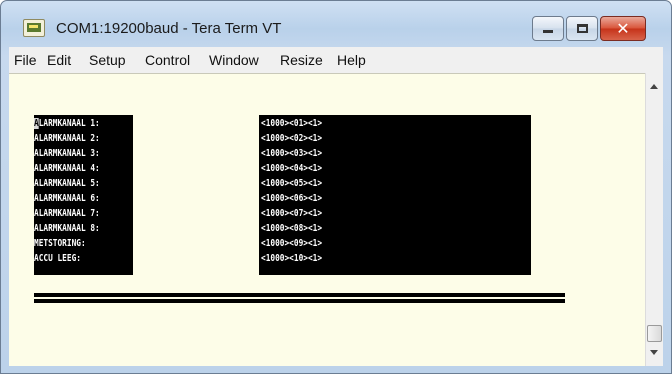 Image resolution: width=672 pixels, height=374 pixels. What do you see at coordinates (292, 183) in the screenshot?
I see `alarm-value-5: <1000><05><1>` at bounding box center [292, 183].